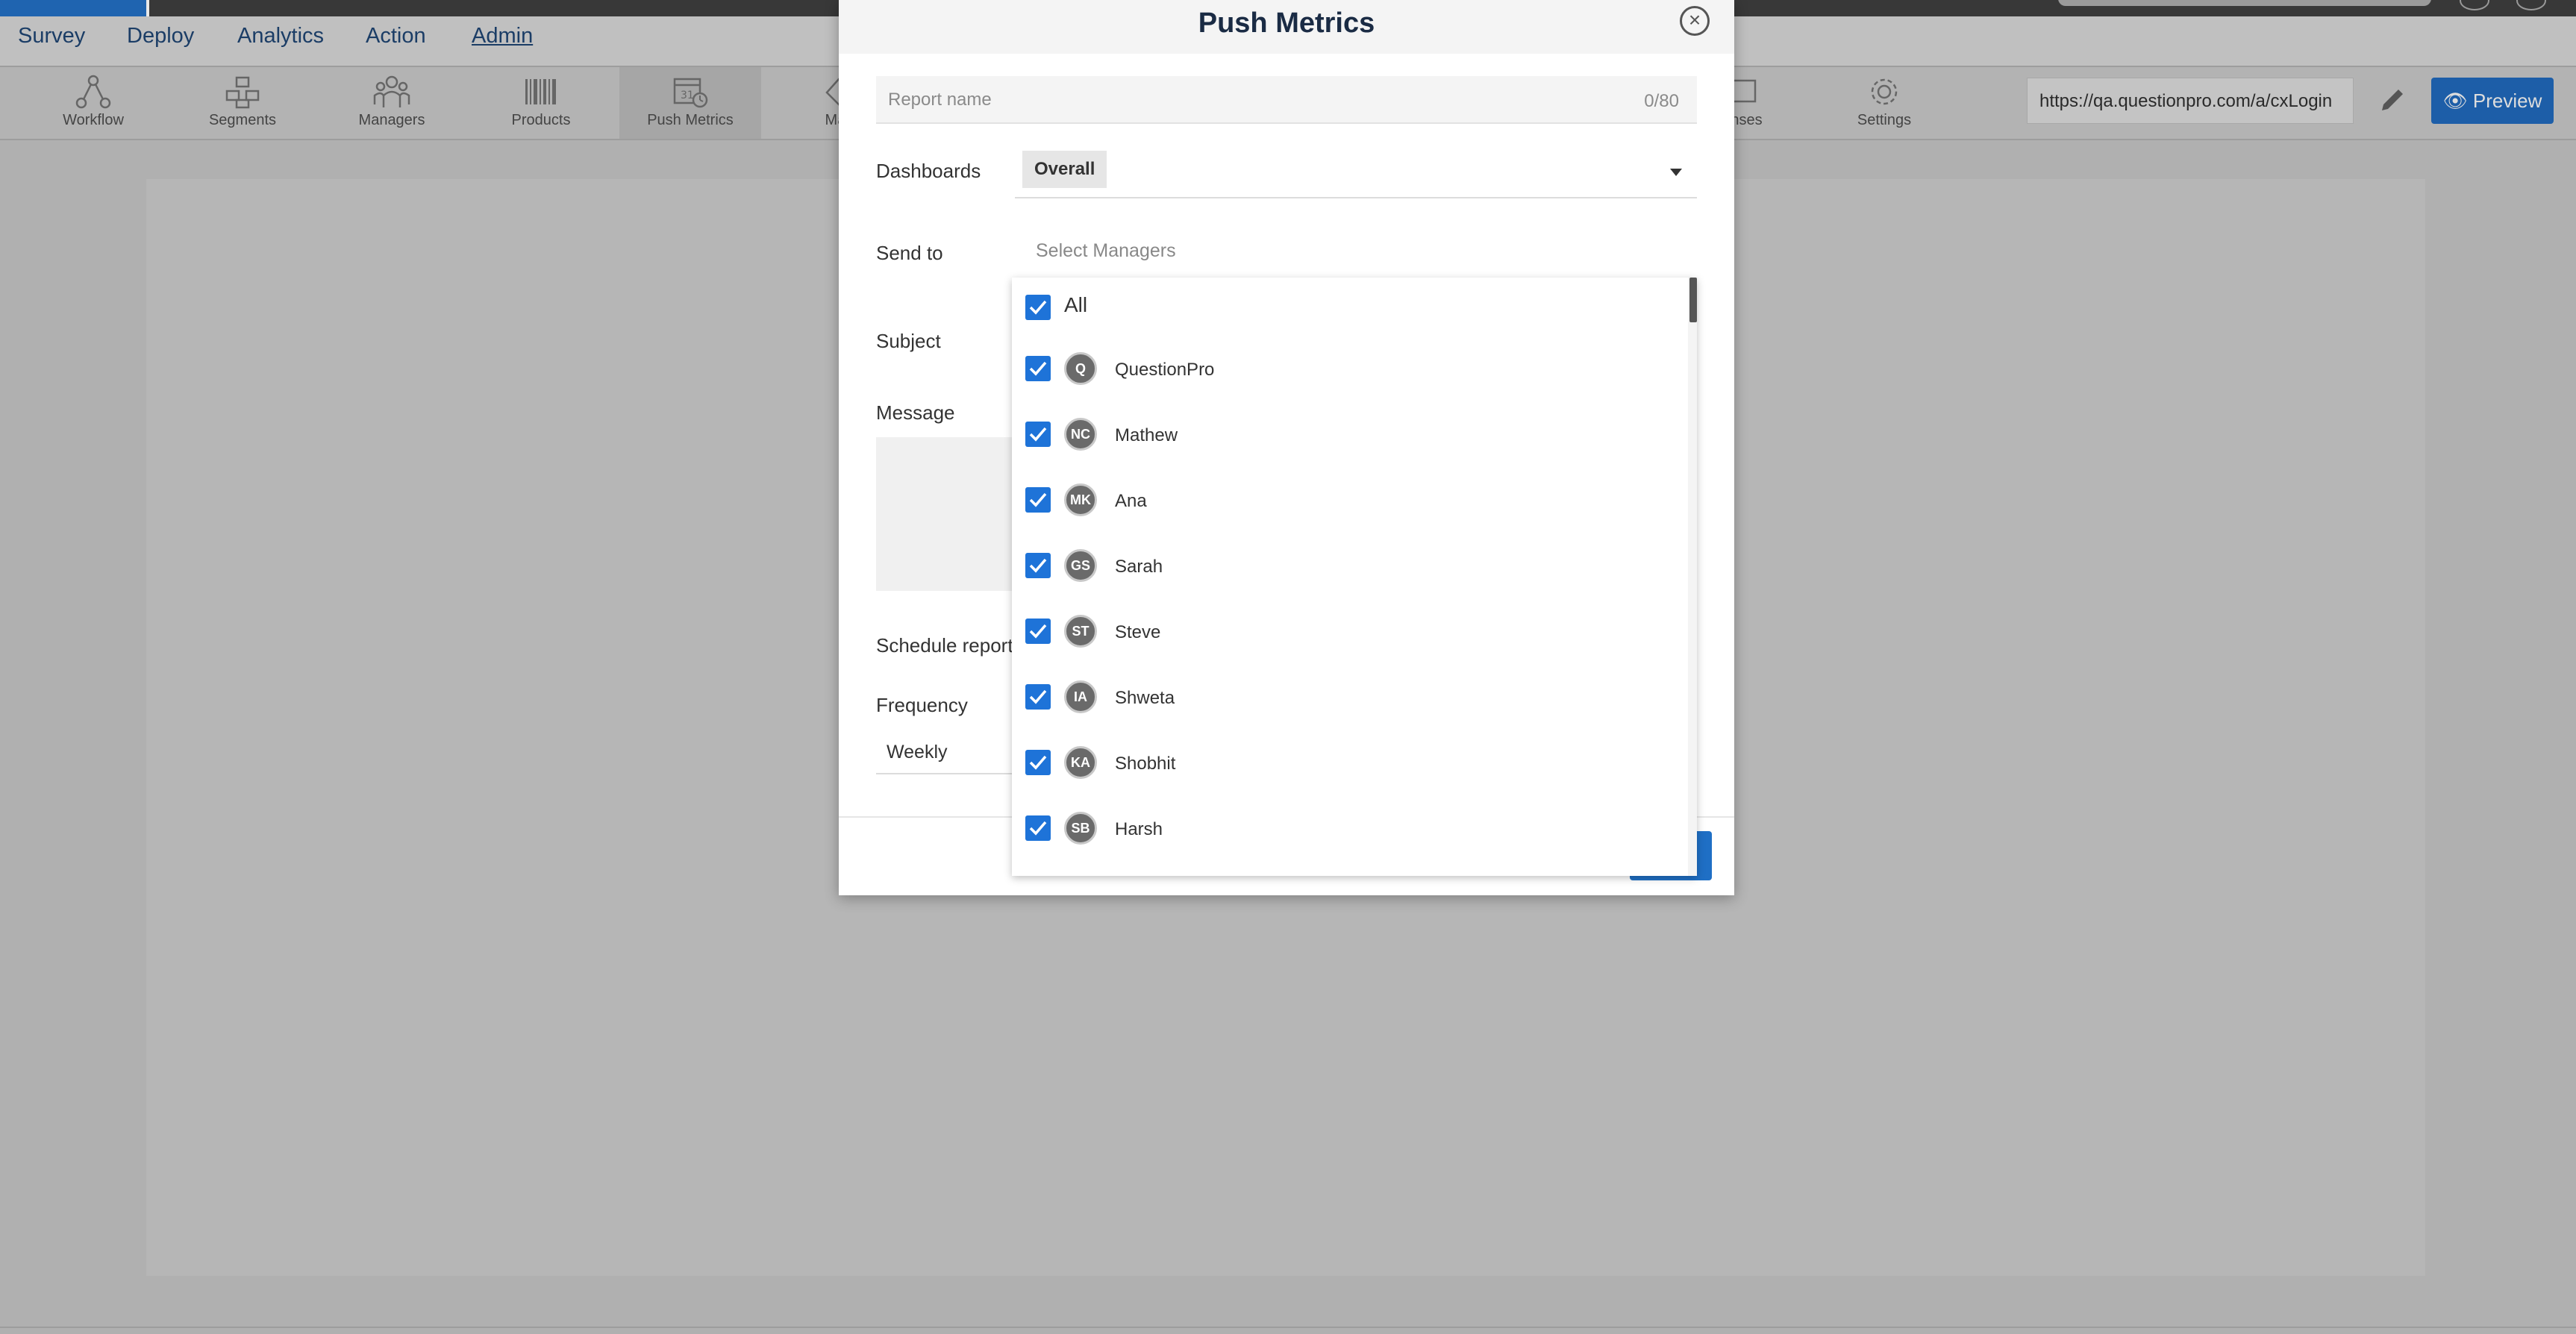 The width and height of the screenshot is (2576, 1334). I want to click on preview-button-label: Preview, so click(2507, 101).